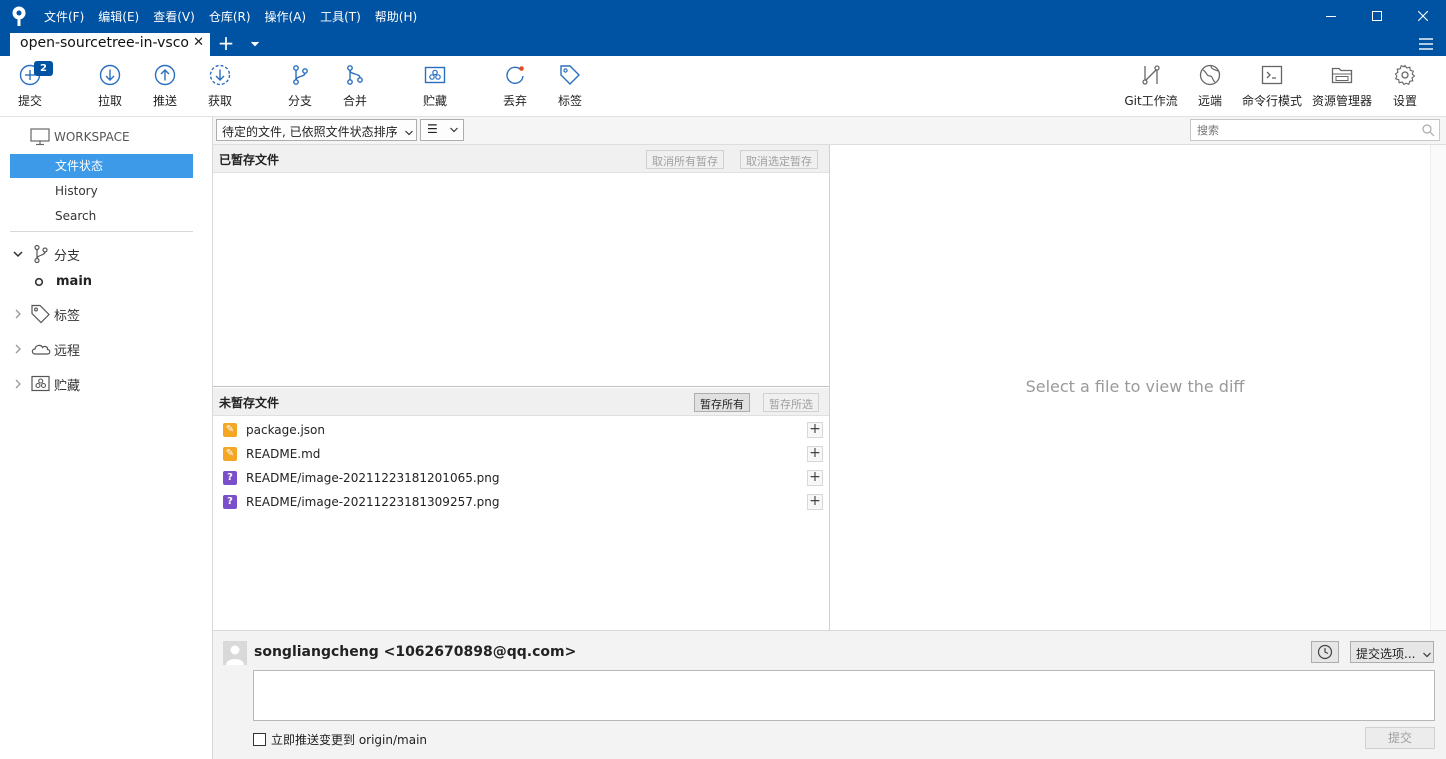  What do you see at coordinates (1342, 75) in the screenshot?
I see `folder-icon` at bounding box center [1342, 75].